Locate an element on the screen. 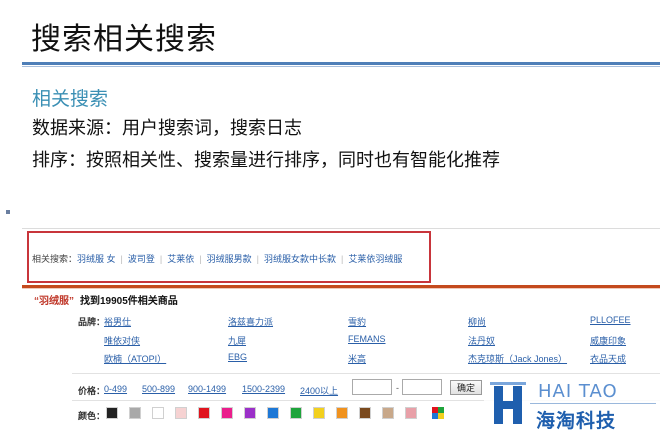 The width and height of the screenshot is (660, 434). brand-link: 九犀 is located at coordinates (237, 340).